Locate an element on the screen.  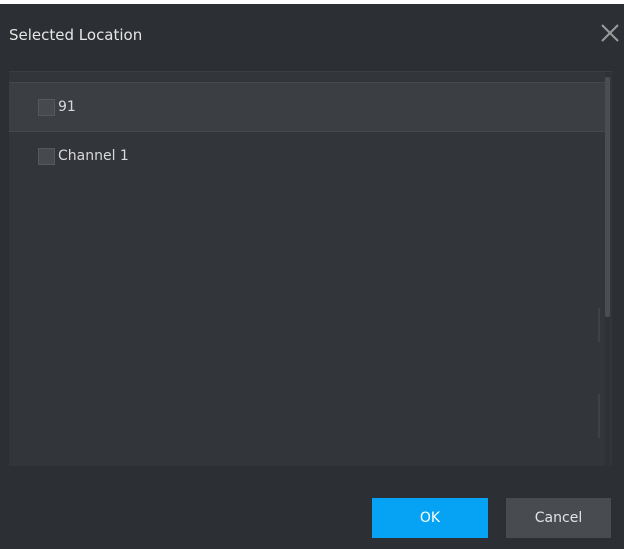
close-icon is located at coordinates (610, 33).